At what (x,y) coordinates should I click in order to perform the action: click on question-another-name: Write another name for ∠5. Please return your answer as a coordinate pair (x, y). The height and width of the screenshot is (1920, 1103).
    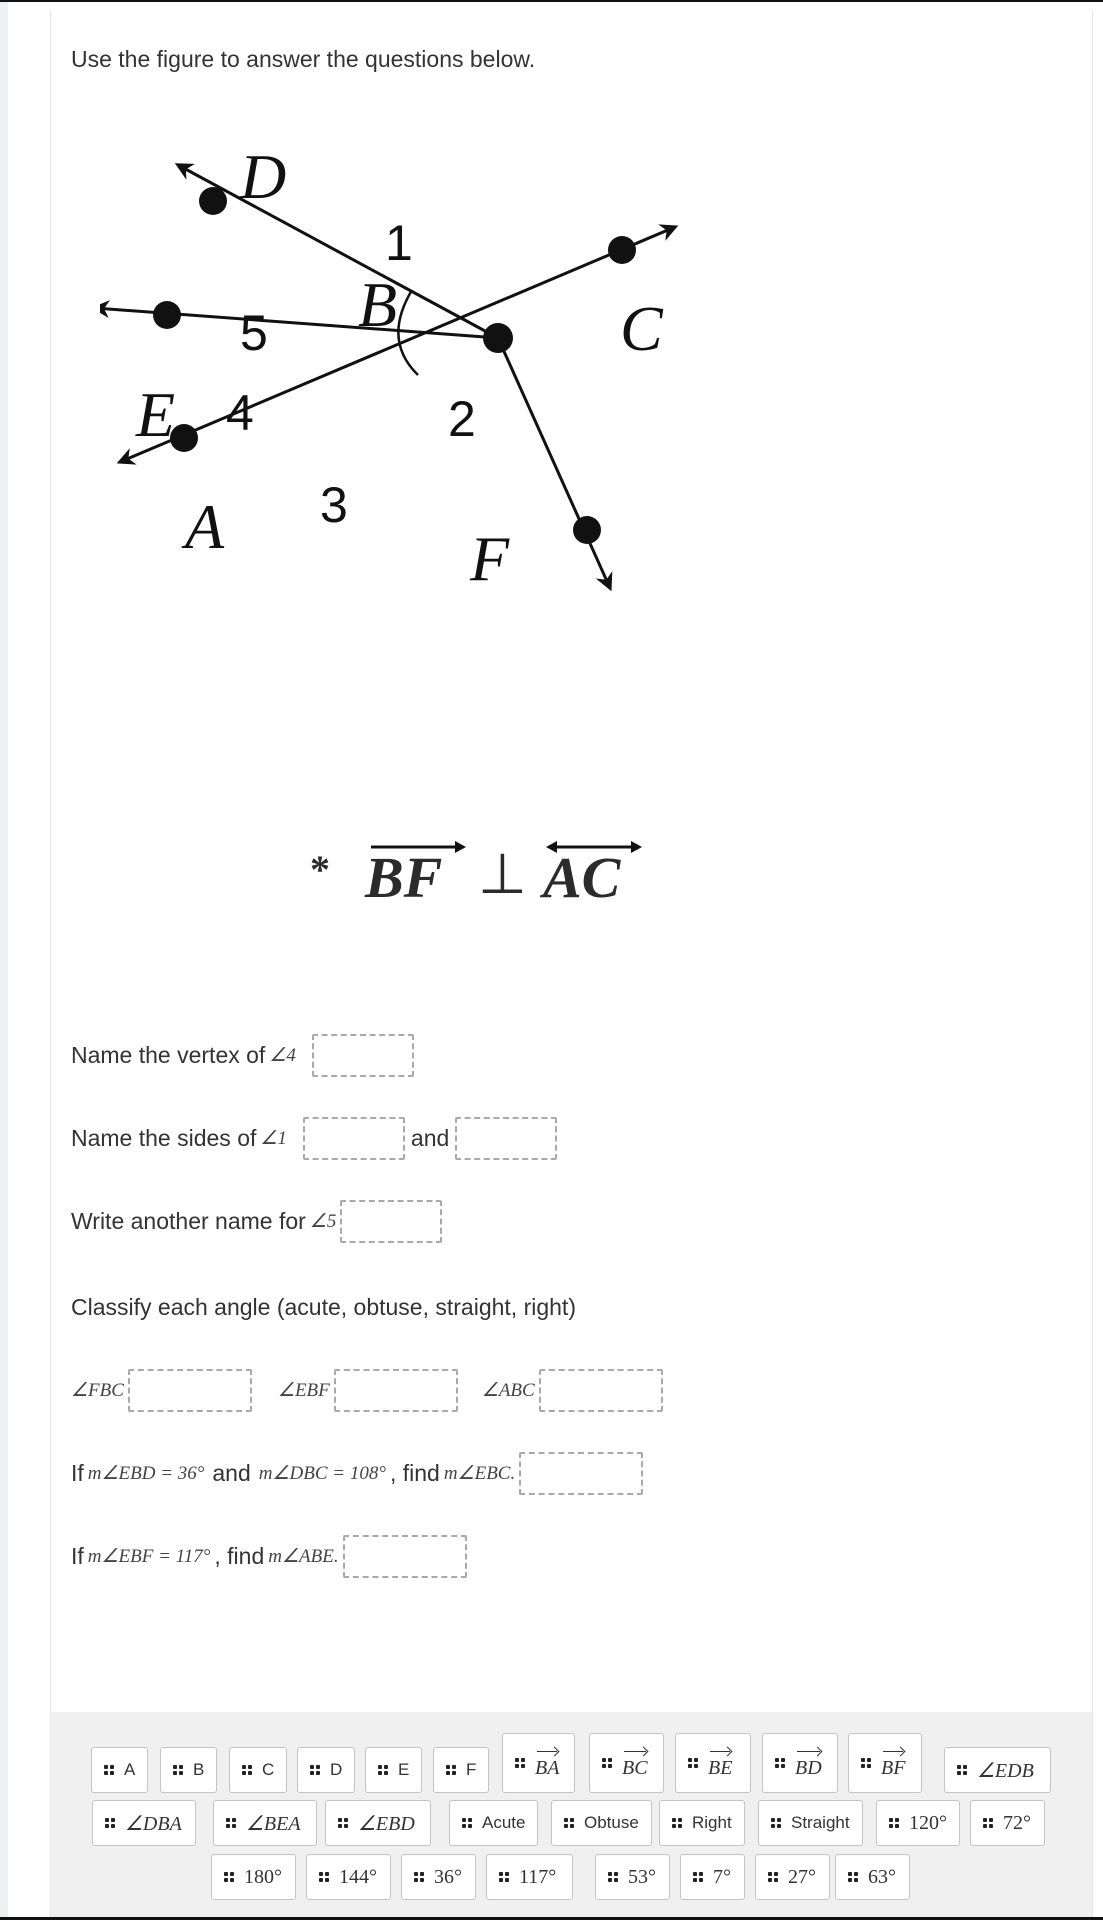
    Looking at the image, I should click on (257, 1221).